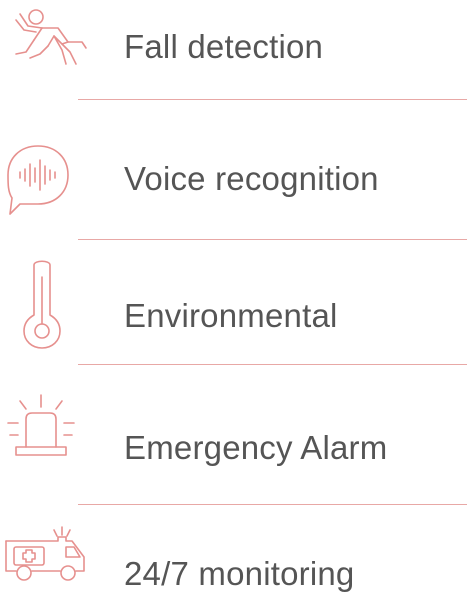 Image resolution: width=467 pixels, height=600 pixels. I want to click on feature-label: Emergency Alarm, so click(256, 447).